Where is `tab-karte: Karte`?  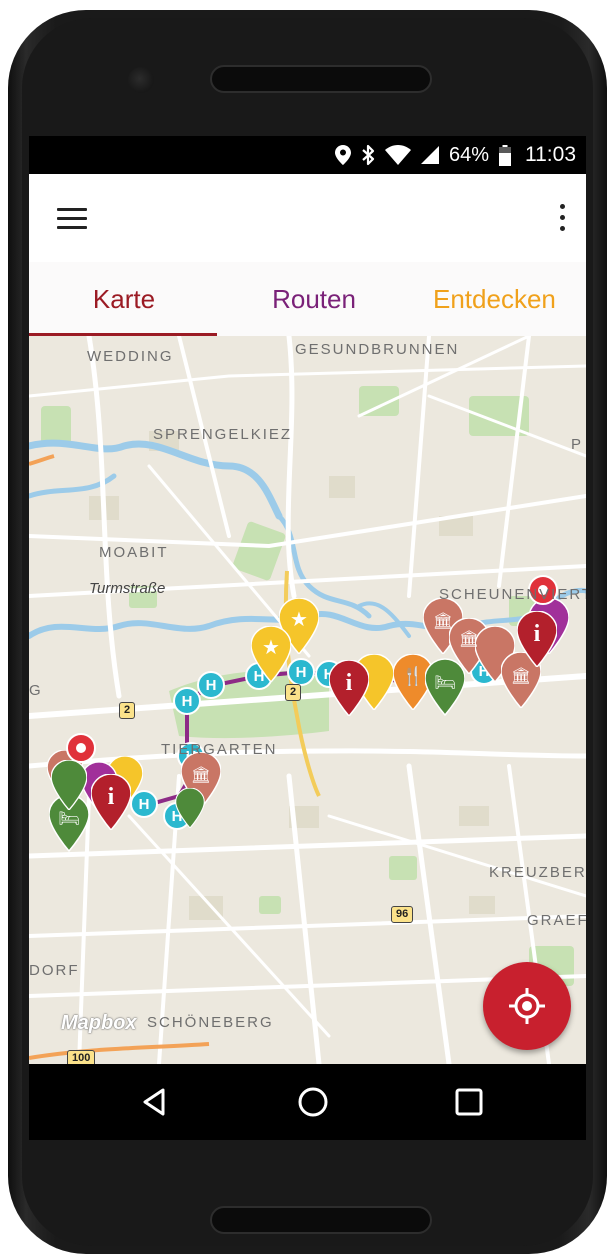
tab-karte: Karte is located at coordinates (124, 299).